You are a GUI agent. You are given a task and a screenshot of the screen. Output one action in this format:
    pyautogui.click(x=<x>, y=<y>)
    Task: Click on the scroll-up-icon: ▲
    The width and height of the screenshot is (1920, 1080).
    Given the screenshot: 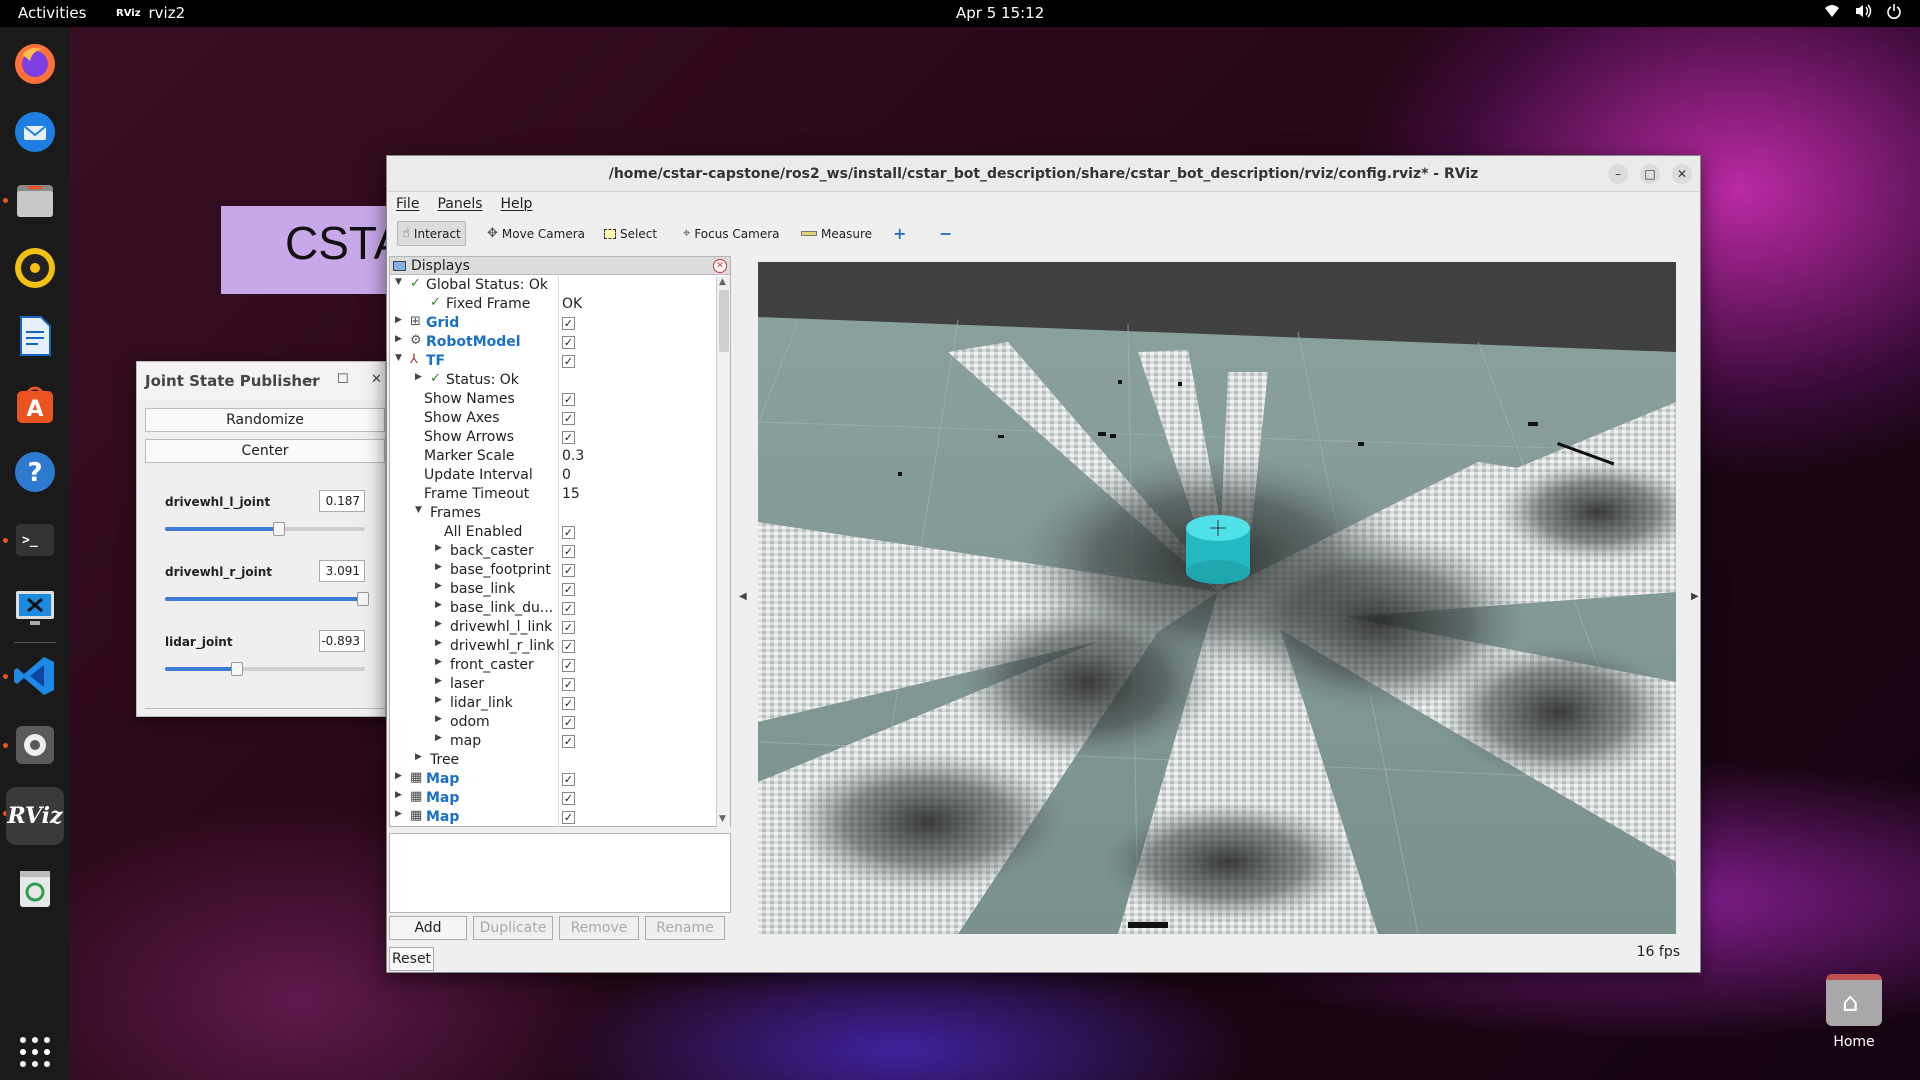 What is the action you would take?
    pyautogui.click(x=722, y=282)
    